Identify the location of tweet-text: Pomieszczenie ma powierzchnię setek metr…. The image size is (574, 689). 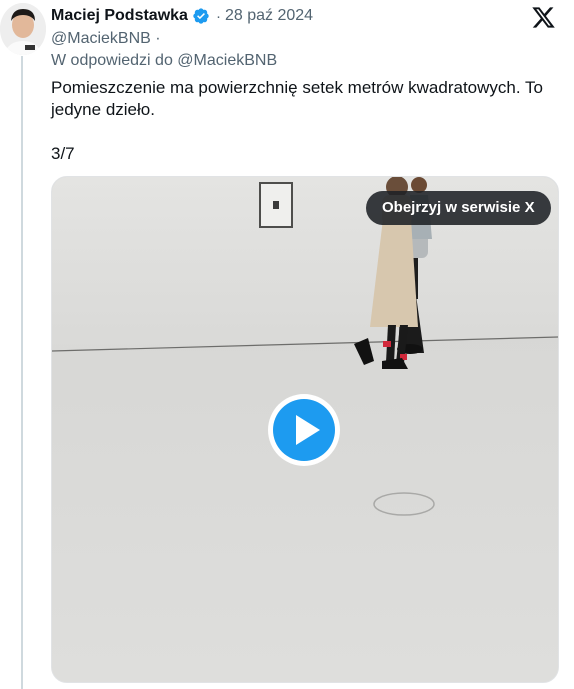
(301, 121).